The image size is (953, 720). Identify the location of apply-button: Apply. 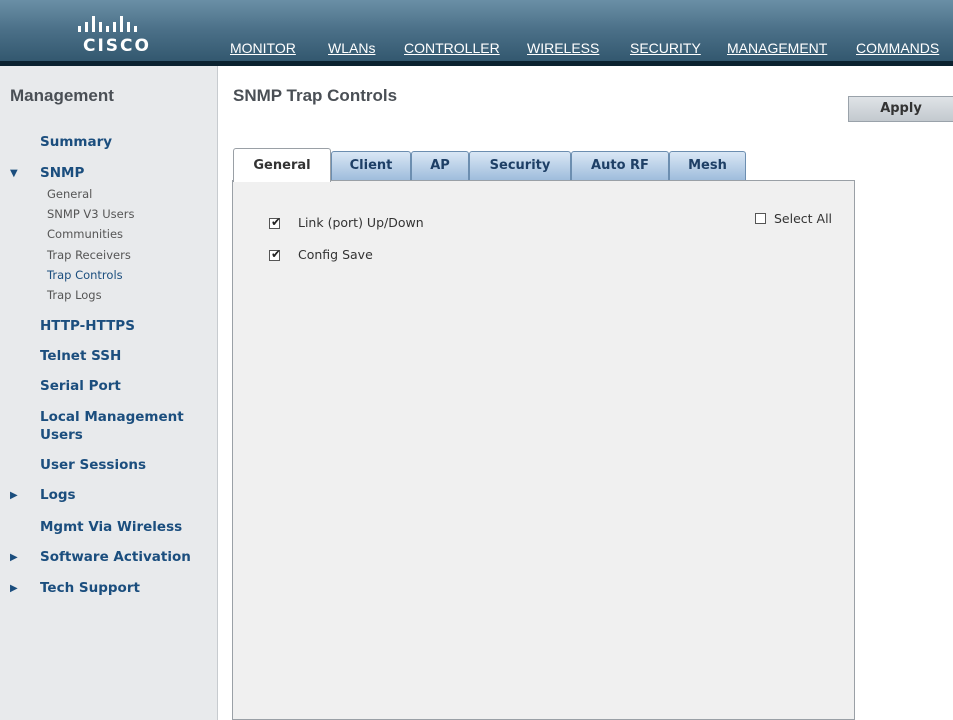
(900, 109).